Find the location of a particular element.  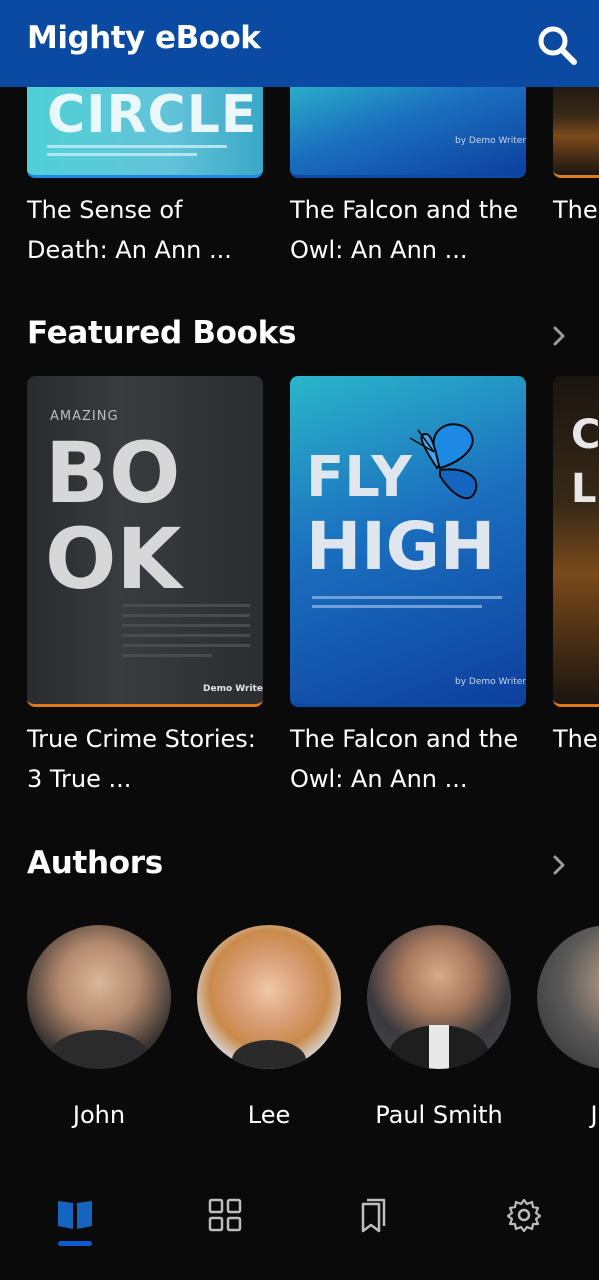

gear-icon is located at coordinates (524, 1215).